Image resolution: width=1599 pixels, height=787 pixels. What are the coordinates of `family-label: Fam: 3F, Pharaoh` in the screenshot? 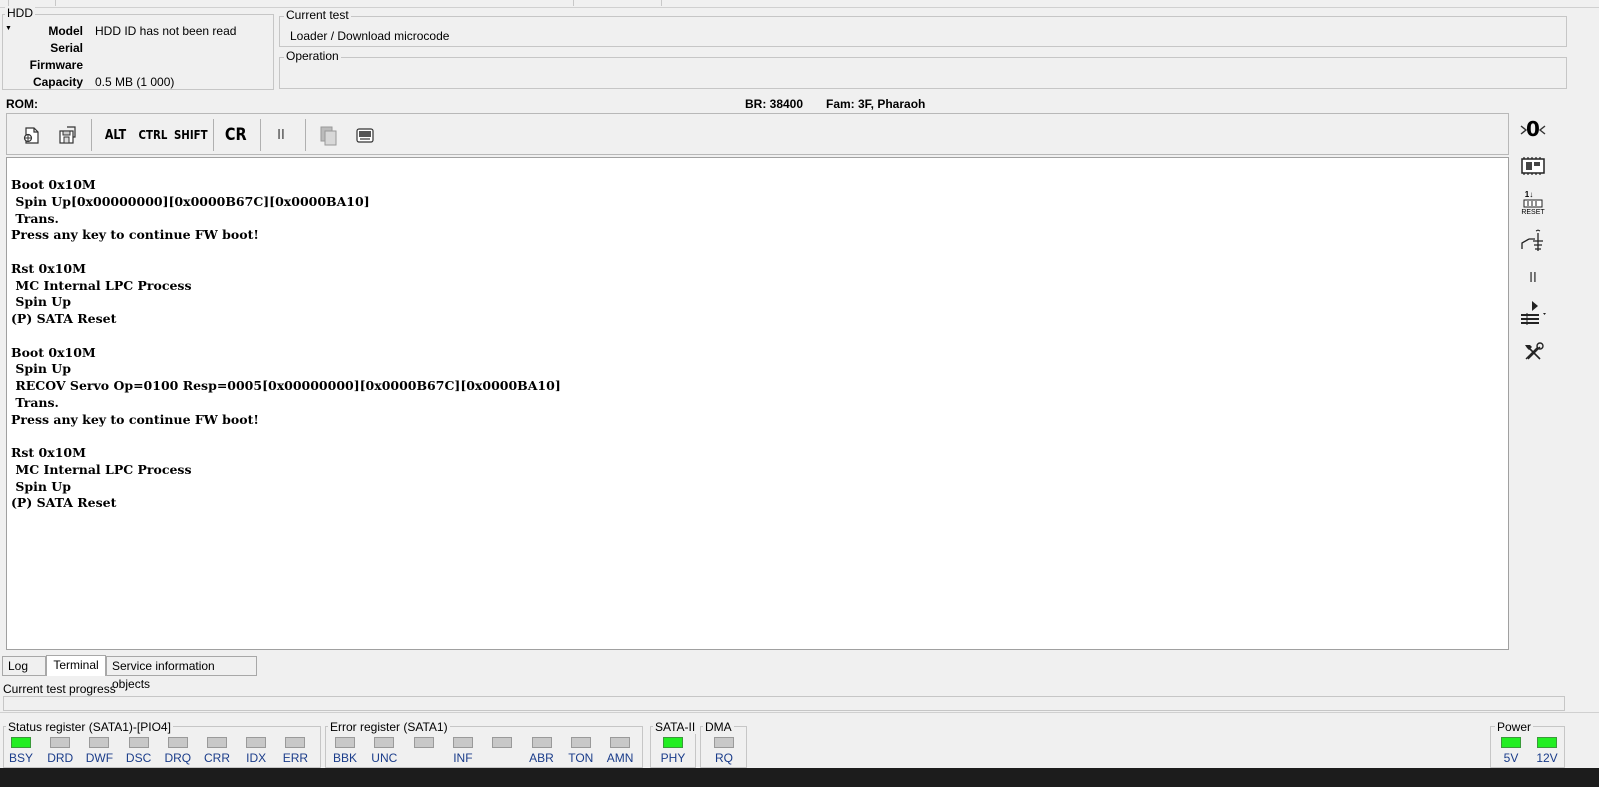 It's located at (876, 104).